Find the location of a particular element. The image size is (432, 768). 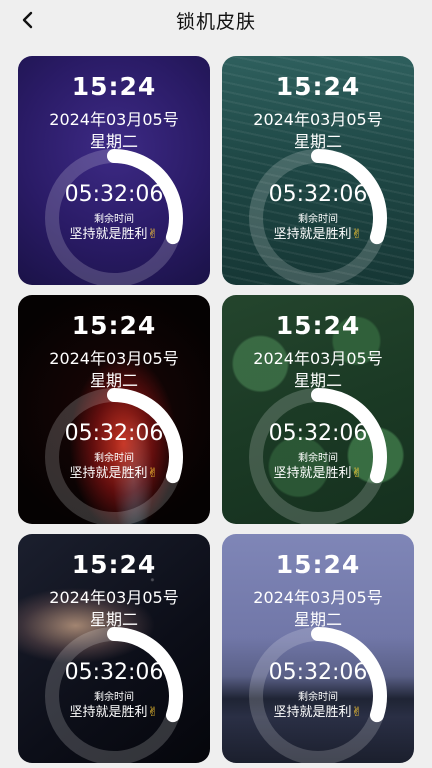

page-title: 锁机皮肤 is located at coordinates (215, 22).